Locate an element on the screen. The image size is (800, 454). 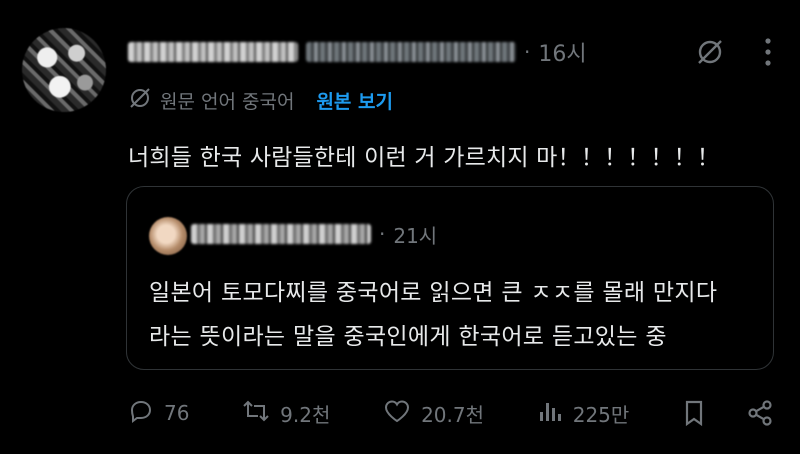
share-icon is located at coordinates (760, 413).